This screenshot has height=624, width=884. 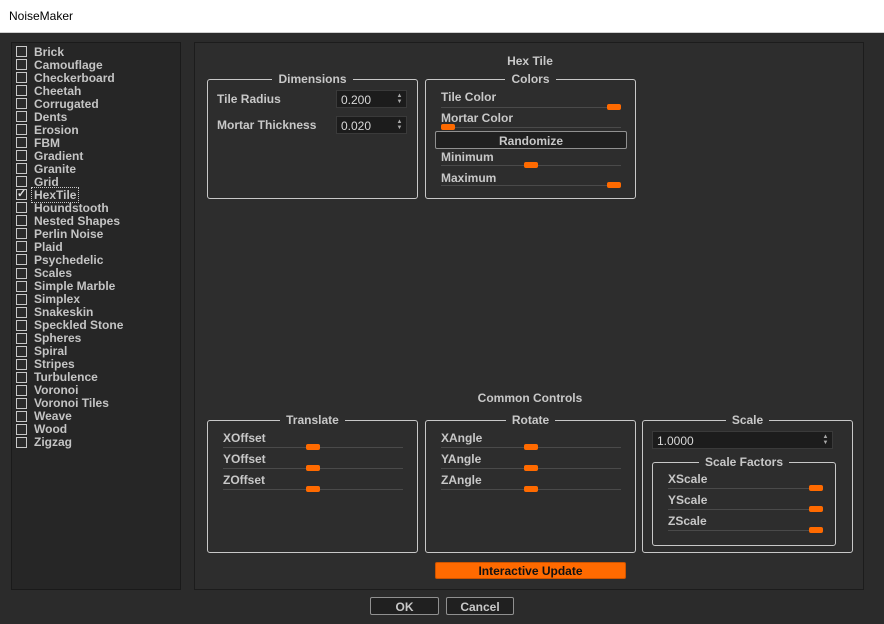 What do you see at coordinates (68, 221) in the screenshot?
I see `list-item: Nested Shapes` at bounding box center [68, 221].